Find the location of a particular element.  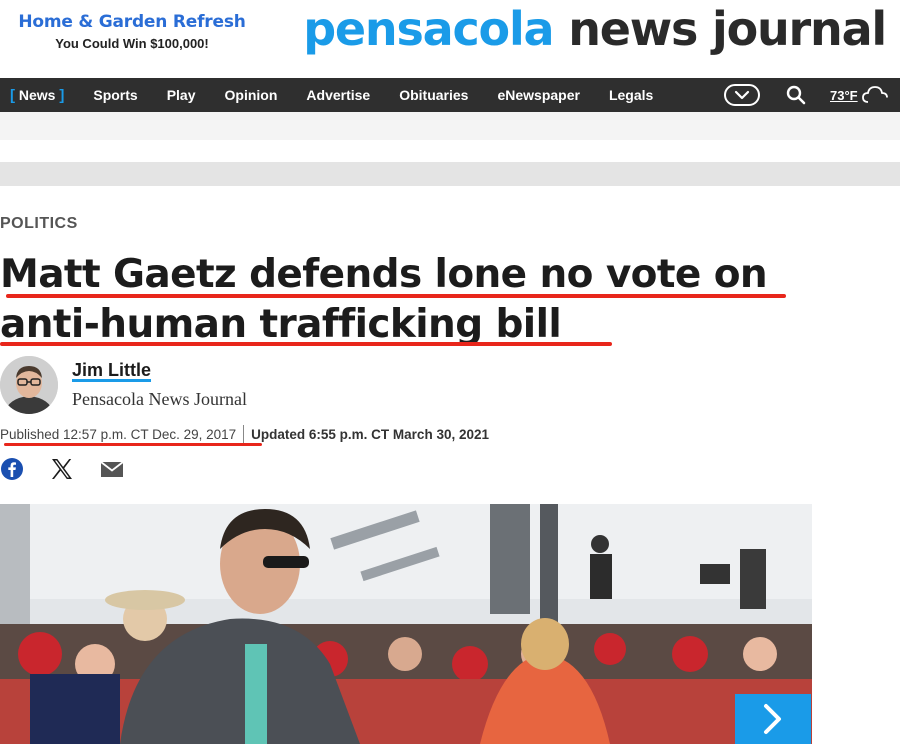

site-logo: pensacola news journal is located at coordinates (595, 29).